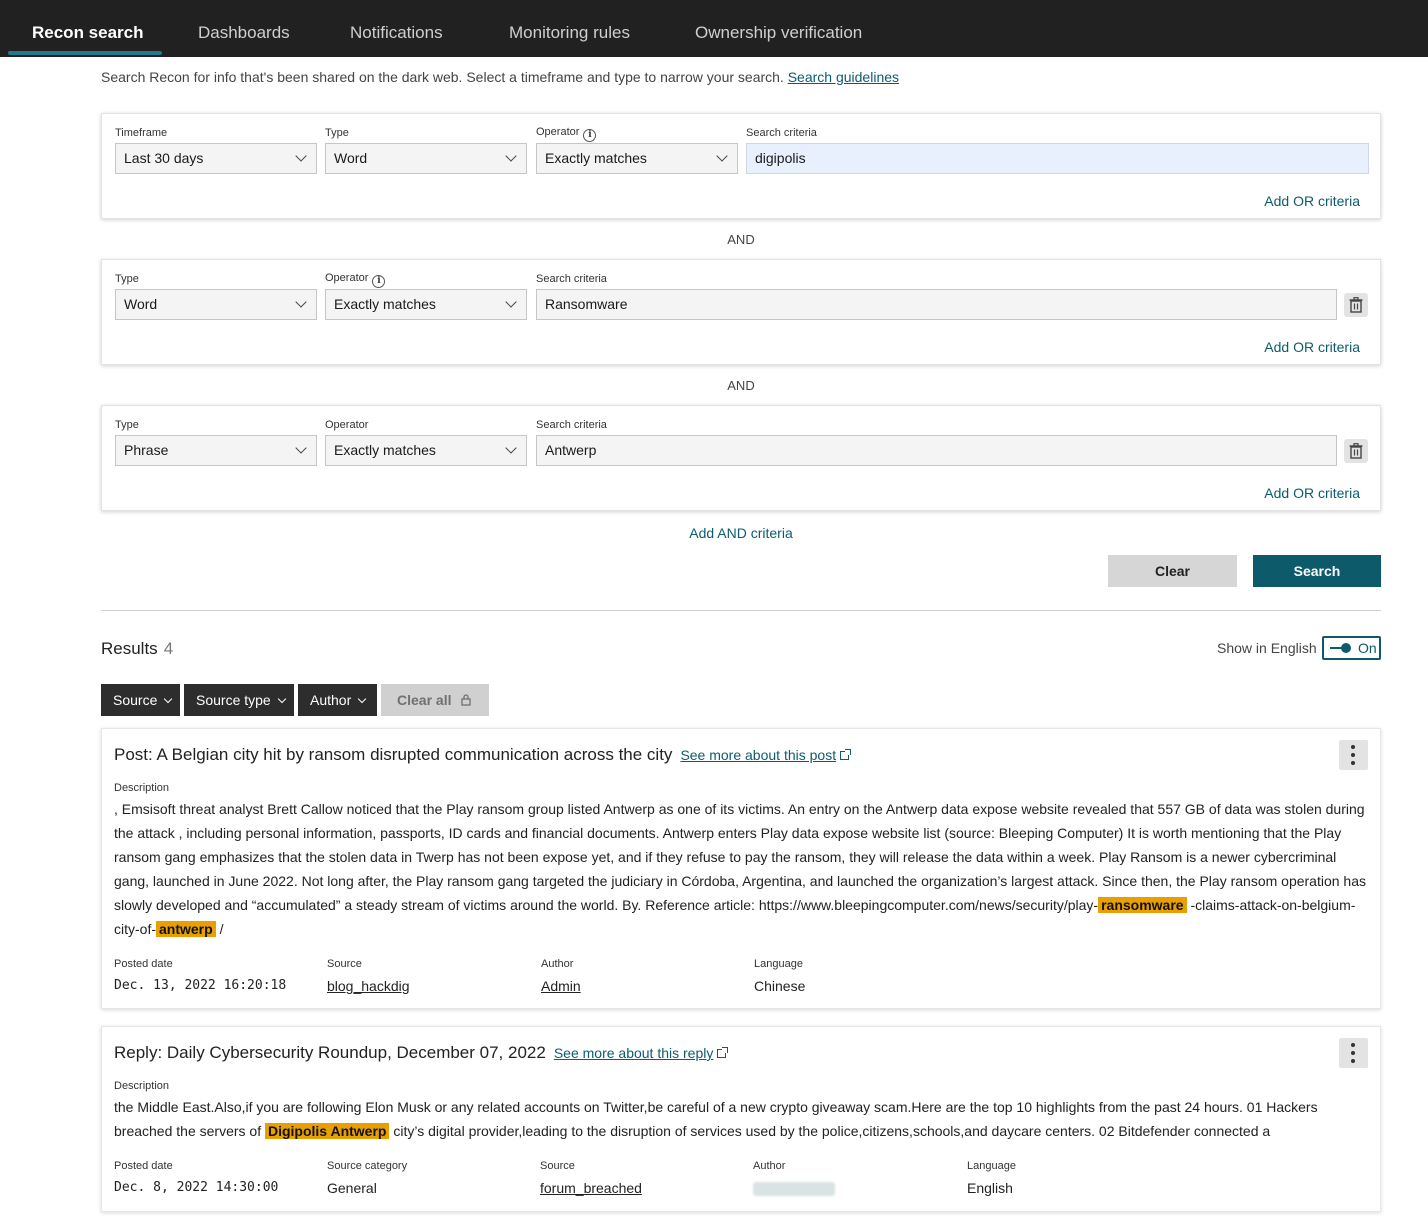 The image size is (1428, 1222). I want to click on filter-label: Source type, so click(233, 700).